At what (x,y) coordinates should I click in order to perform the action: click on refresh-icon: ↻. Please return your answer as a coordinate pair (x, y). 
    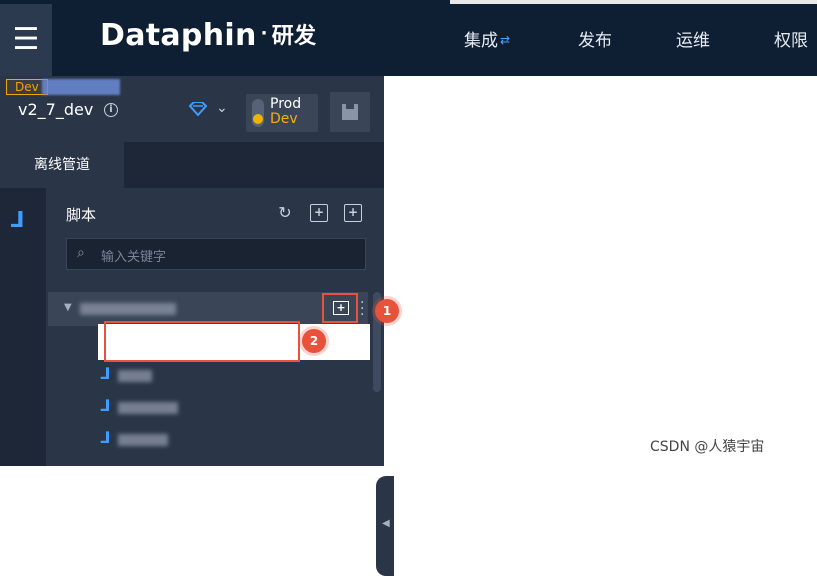
    Looking at the image, I should click on (285, 213).